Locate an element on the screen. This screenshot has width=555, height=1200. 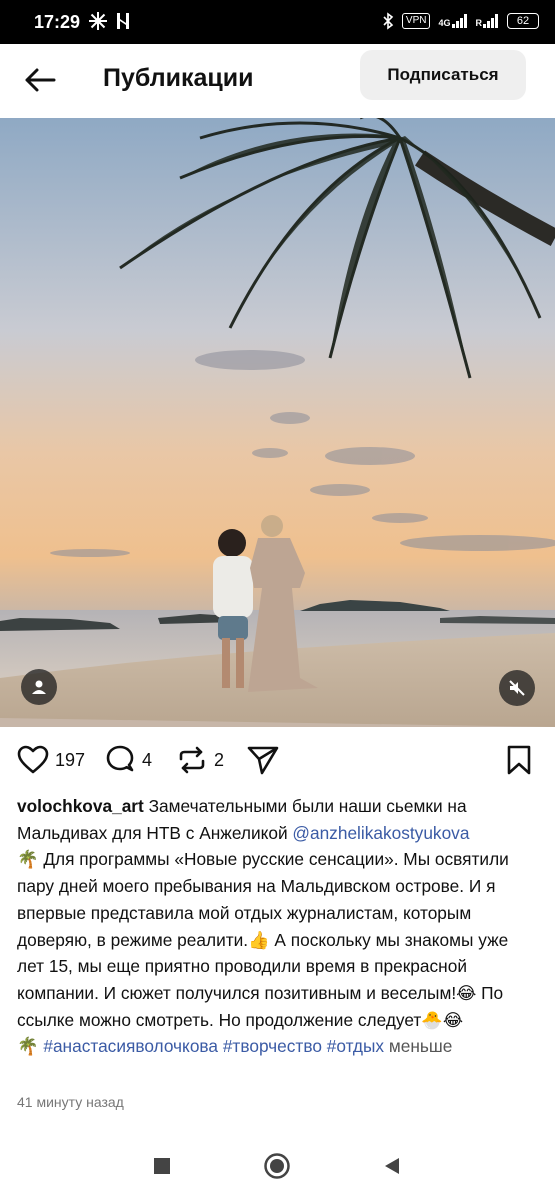
caption-palm-emoji: 🌴 is located at coordinates (30, 1046).